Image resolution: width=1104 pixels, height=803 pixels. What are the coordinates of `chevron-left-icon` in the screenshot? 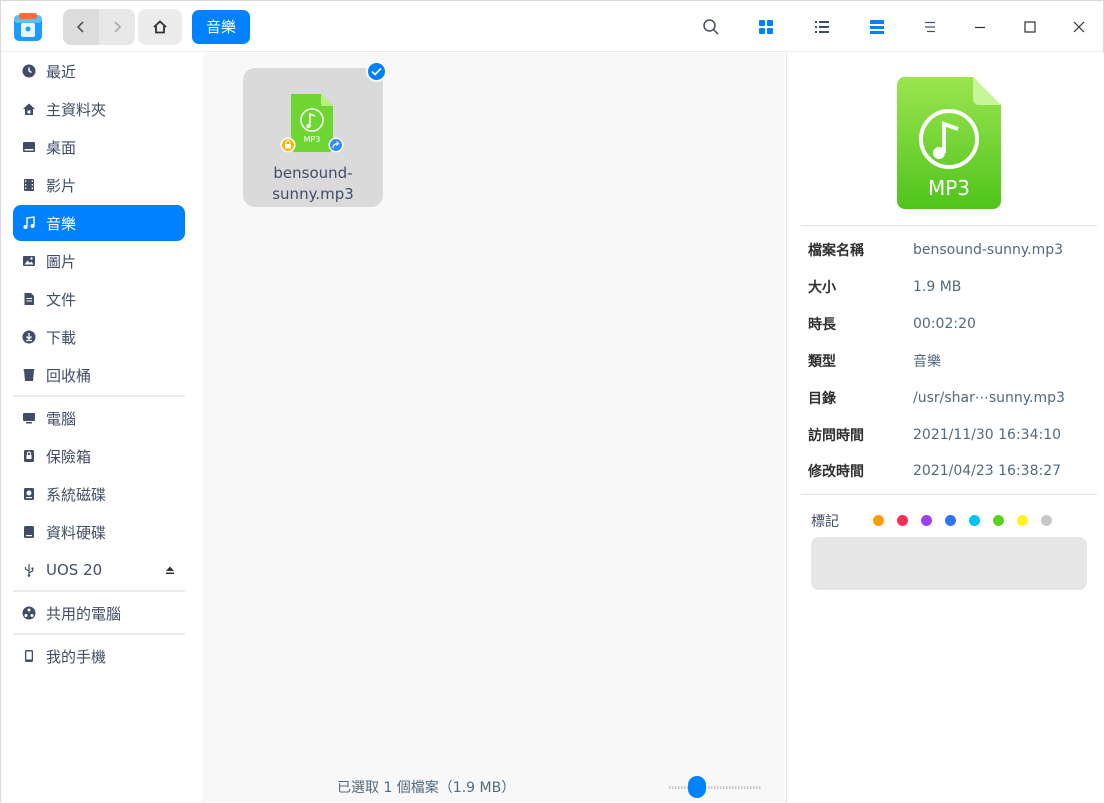 It's located at (80, 27).